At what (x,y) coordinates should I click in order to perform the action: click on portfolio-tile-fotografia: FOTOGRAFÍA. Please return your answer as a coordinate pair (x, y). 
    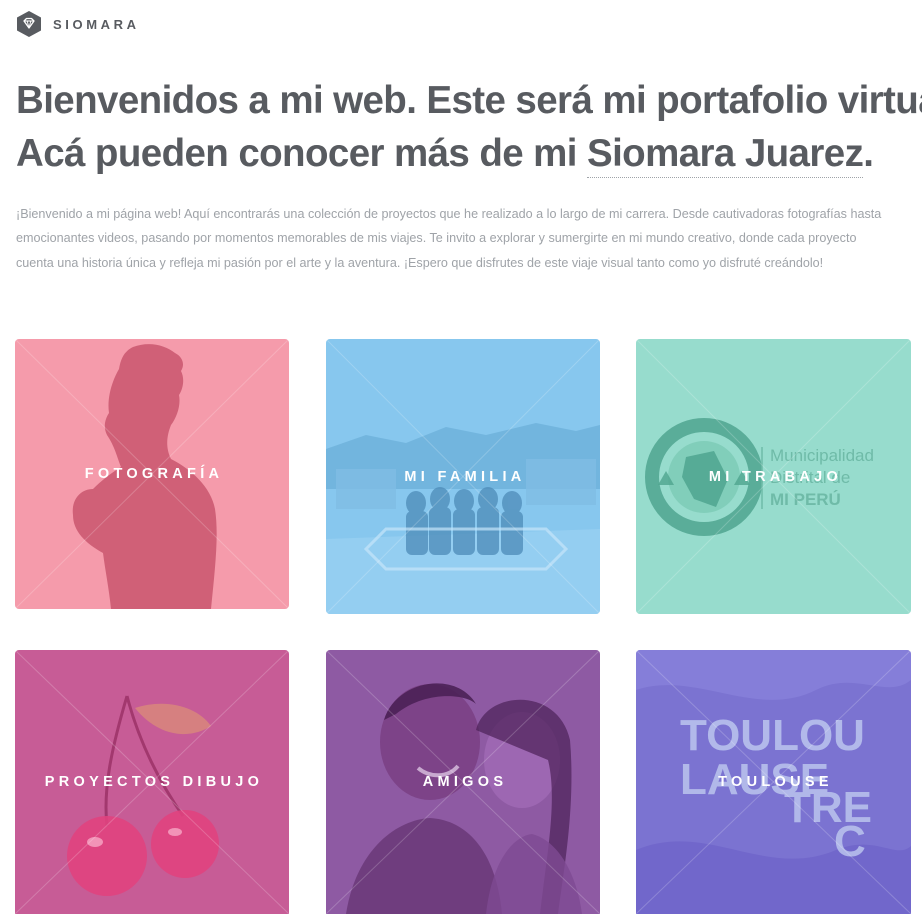
    Looking at the image, I should click on (152, 474).